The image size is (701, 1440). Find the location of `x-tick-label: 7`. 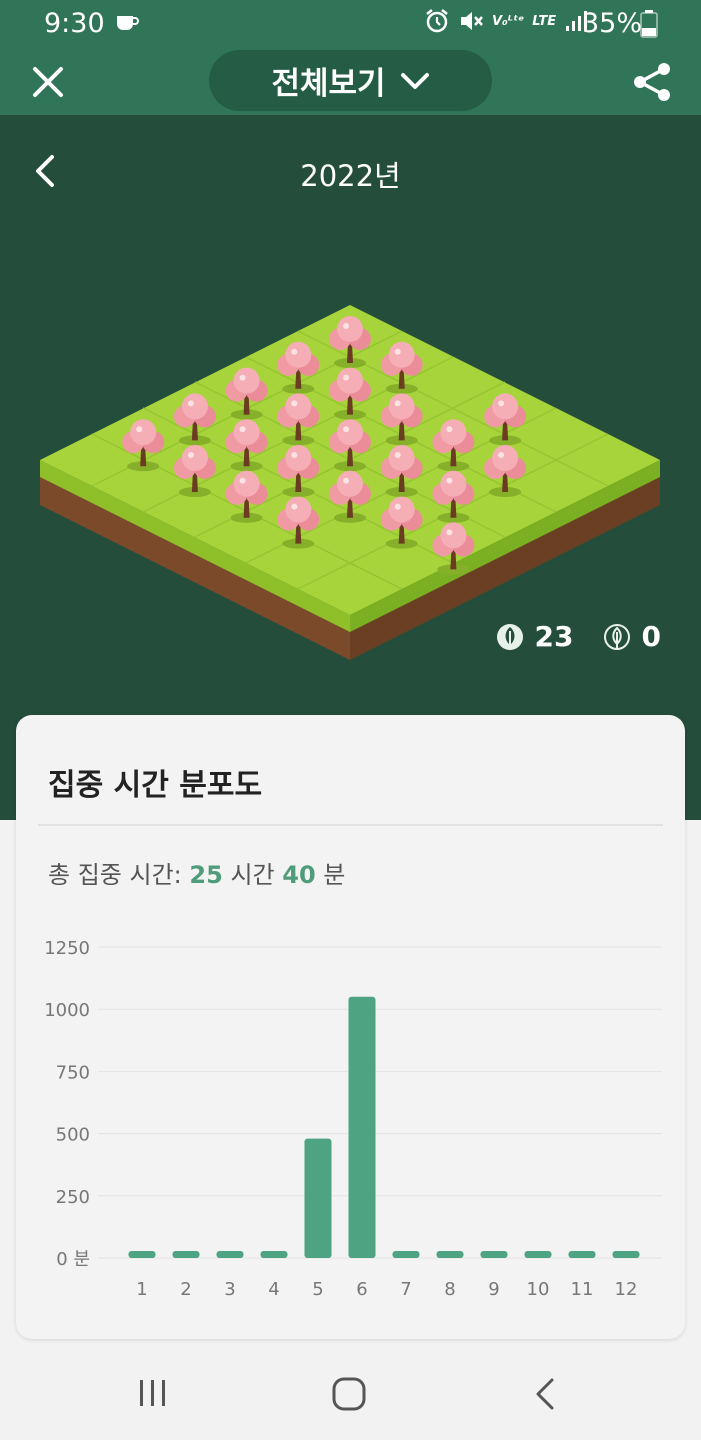

x-tick-label: 7 is located at coordinates (405, 1289).